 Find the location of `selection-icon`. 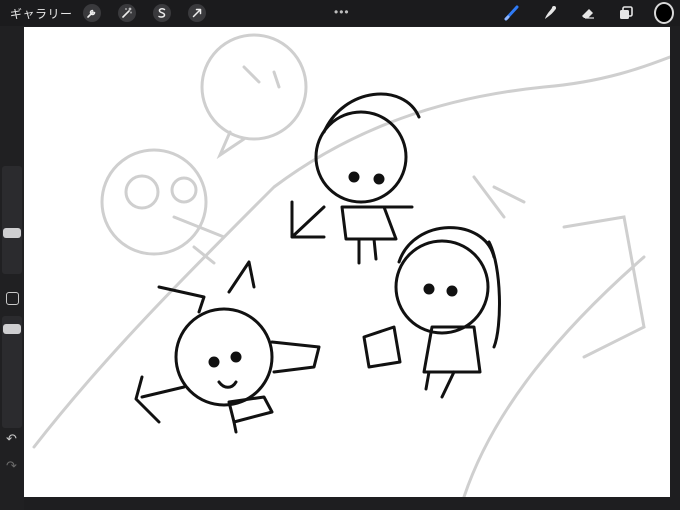

selection-icon is located at coordinates (161, 13).